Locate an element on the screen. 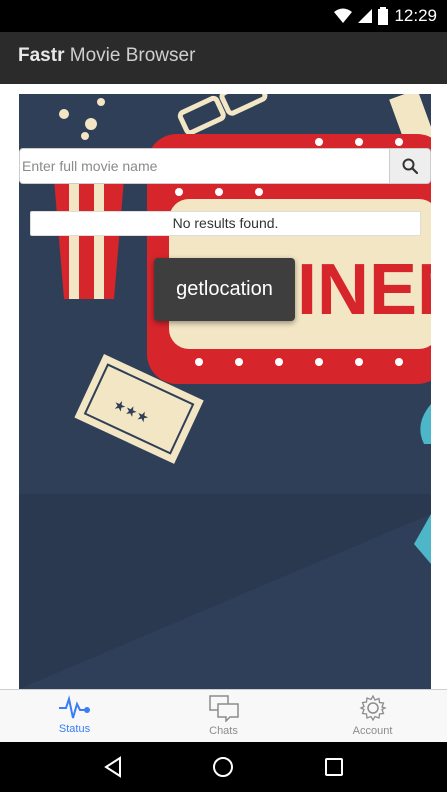  tab-account: Account is located at coordinates (372, 716).